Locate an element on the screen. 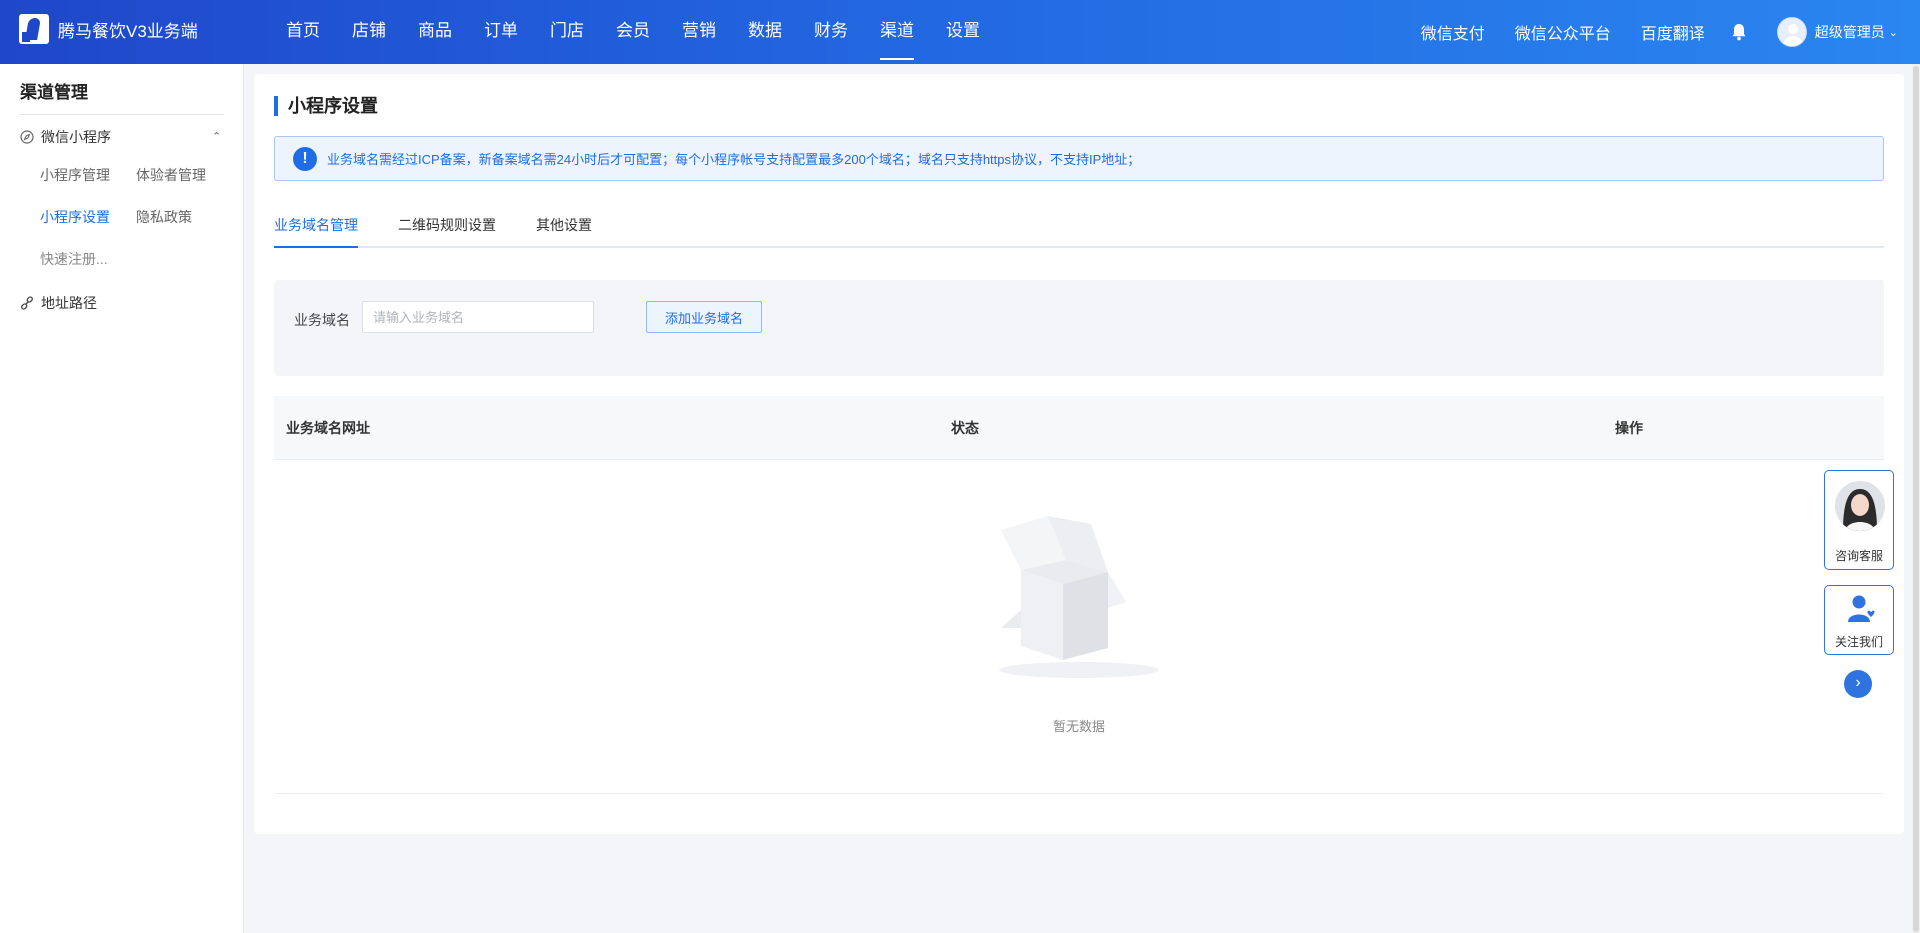  sidebar-item-privacy: 隐私政策 is located at coordinates (164, 217).